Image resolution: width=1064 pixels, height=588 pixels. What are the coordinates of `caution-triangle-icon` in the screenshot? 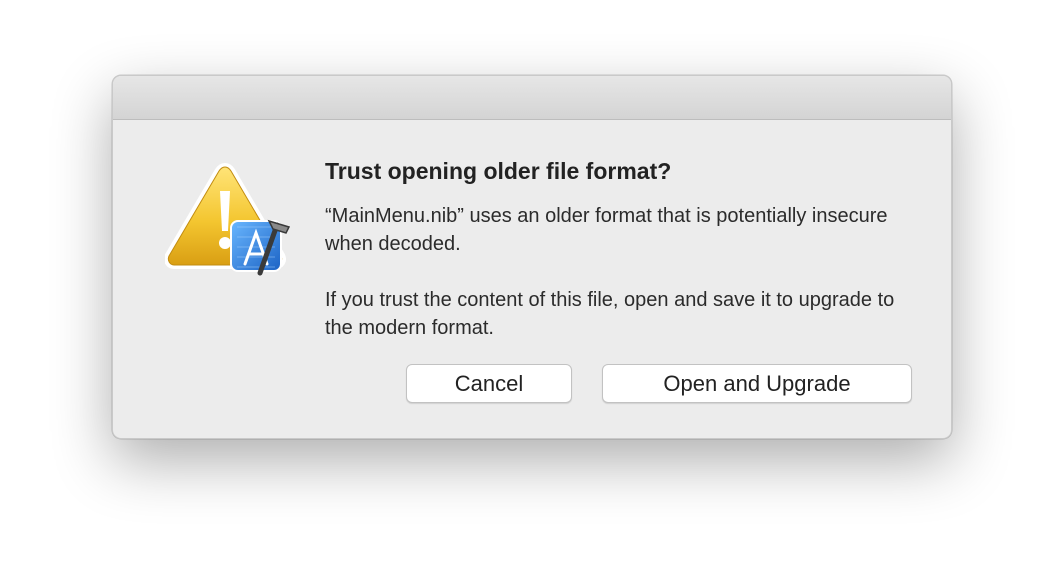 It's located at (227, 219).